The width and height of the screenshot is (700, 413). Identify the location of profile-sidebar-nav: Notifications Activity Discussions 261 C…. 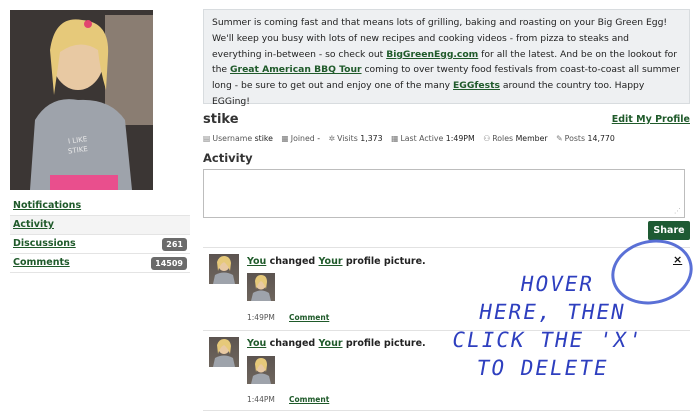
(100, 235).